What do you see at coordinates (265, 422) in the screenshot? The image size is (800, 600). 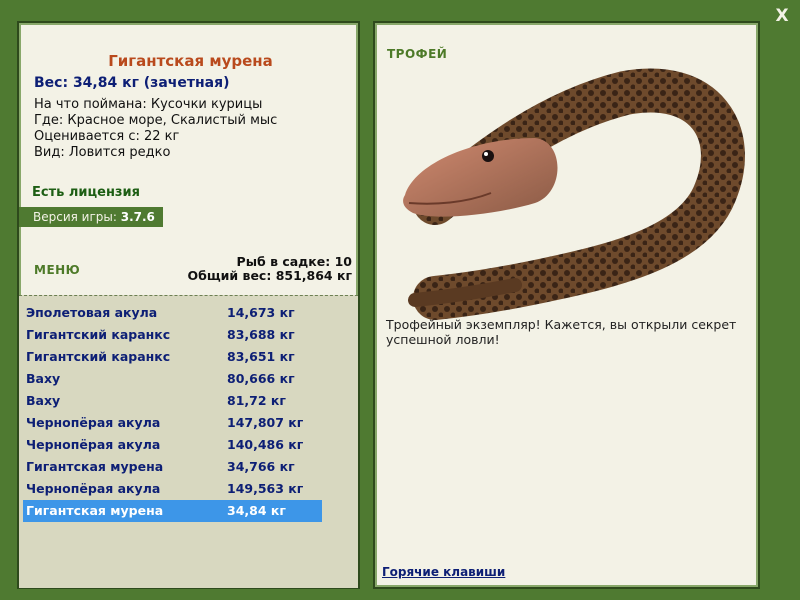 I see `catch-weight: 147,807 кг` at bounding box center [265, 422].